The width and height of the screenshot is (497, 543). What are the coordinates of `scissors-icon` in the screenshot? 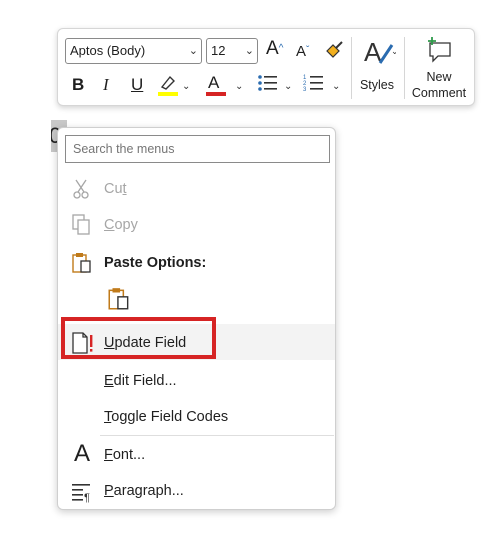 It's located at (81, 189).